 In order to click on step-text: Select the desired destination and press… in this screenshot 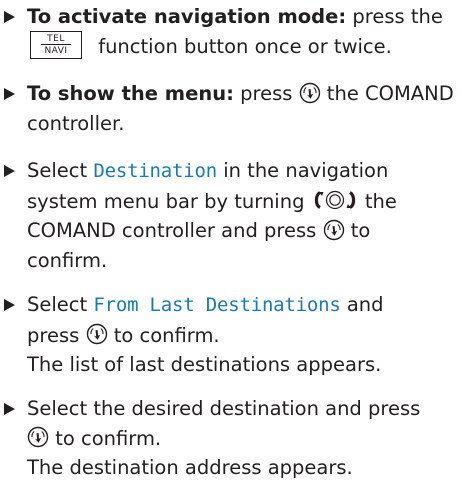, I will do `click(224, 438)`.